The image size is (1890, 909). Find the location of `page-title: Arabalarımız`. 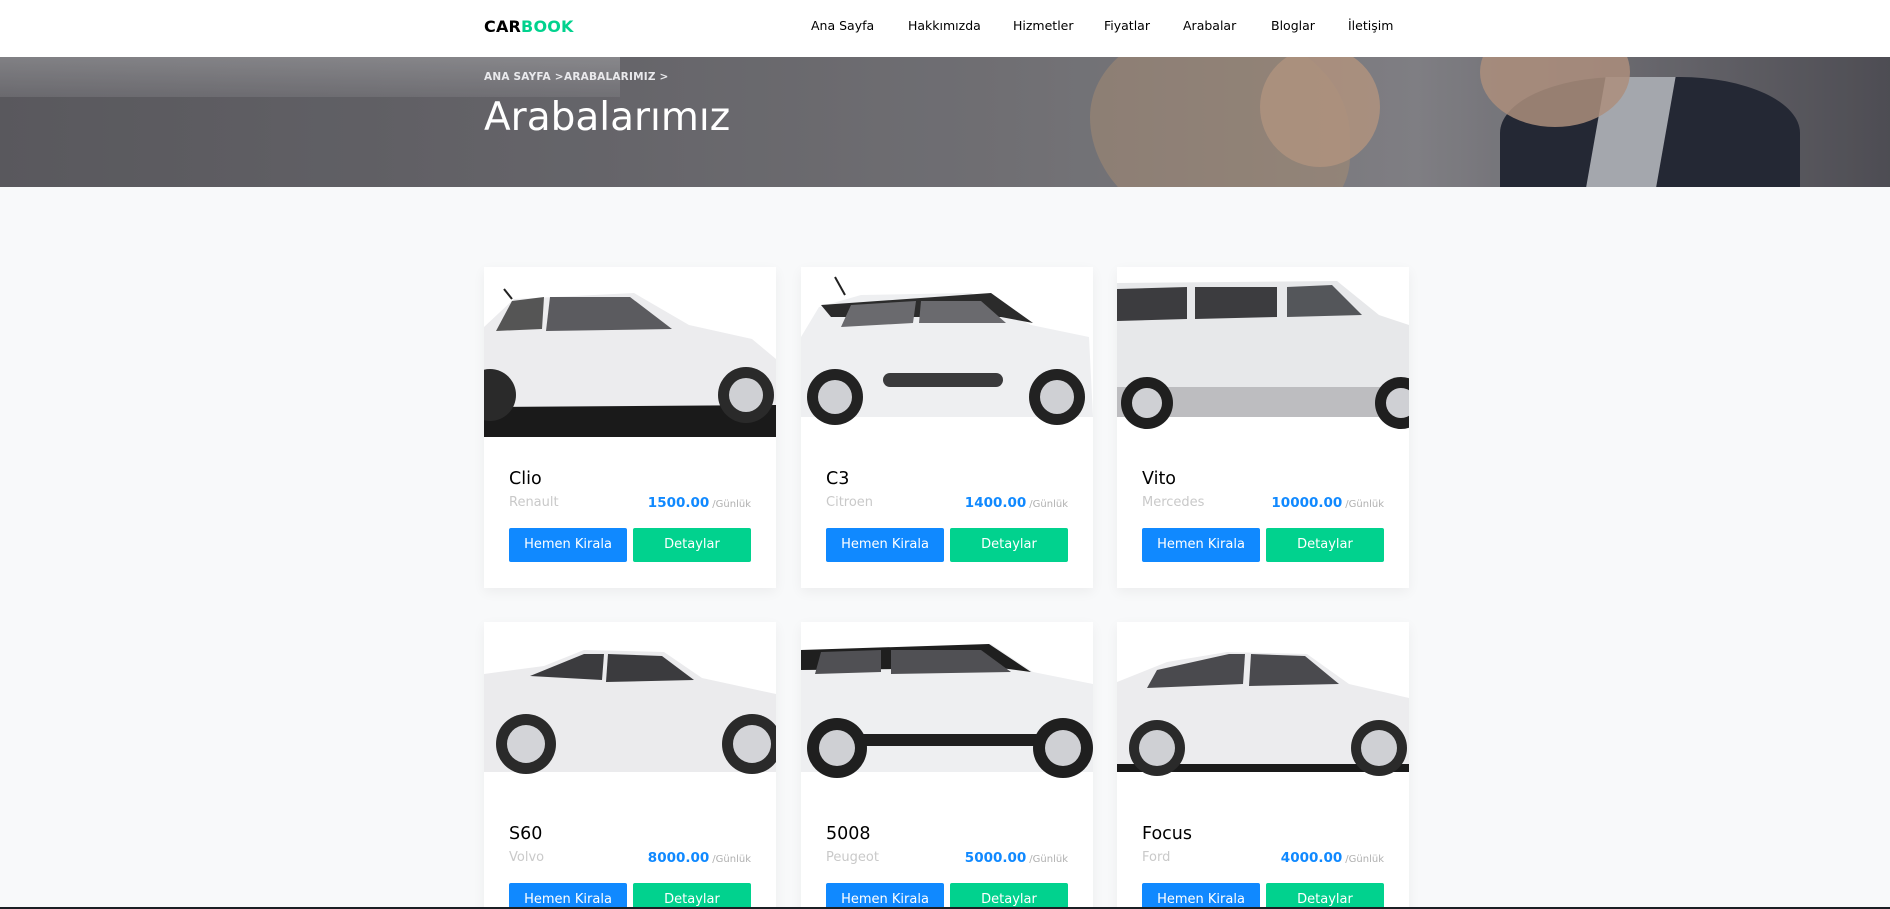

page-title: Arabalarımız is located at coordinates (607, 117).